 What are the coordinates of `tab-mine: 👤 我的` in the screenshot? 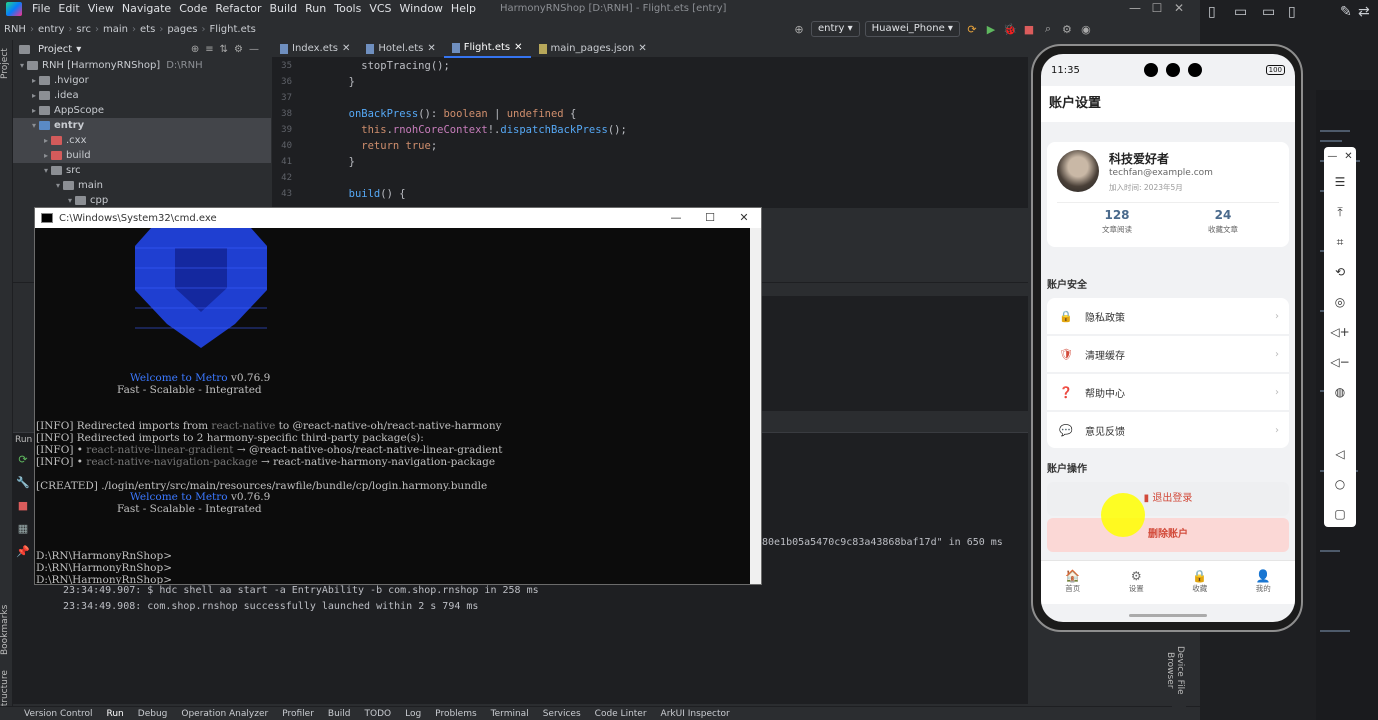 It's located at (1264, 582).